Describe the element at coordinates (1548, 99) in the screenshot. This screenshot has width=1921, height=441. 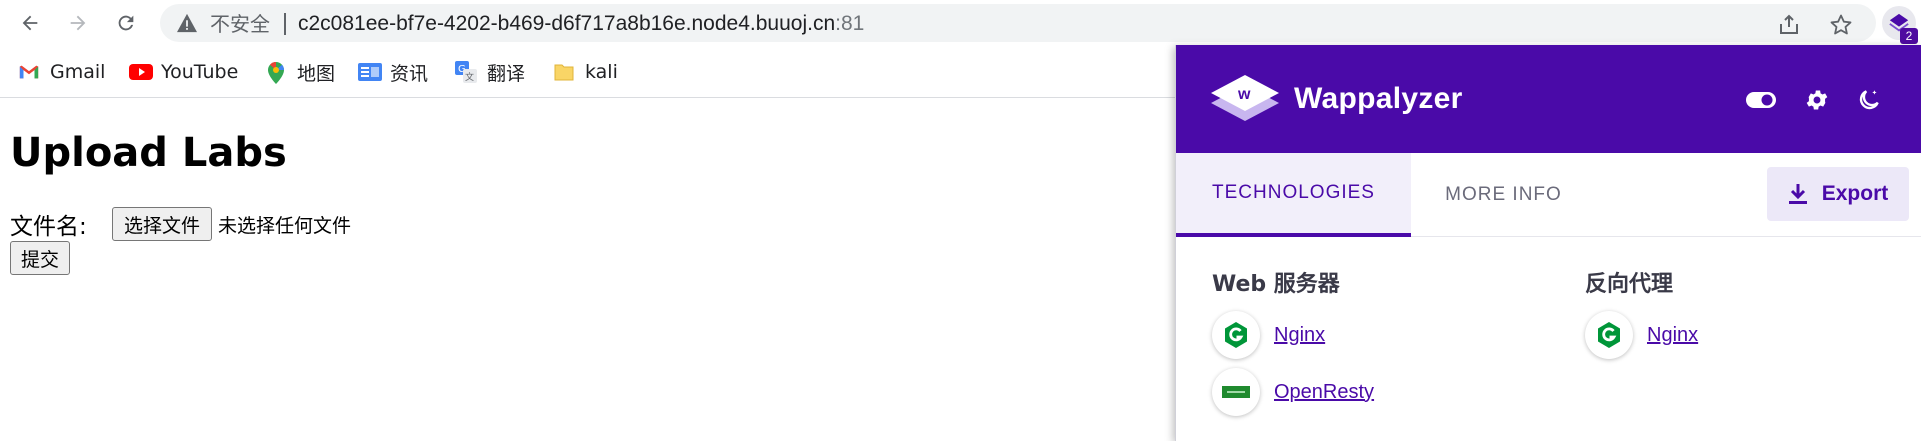
I see `popup-header: w Wappalyzer` at that location.